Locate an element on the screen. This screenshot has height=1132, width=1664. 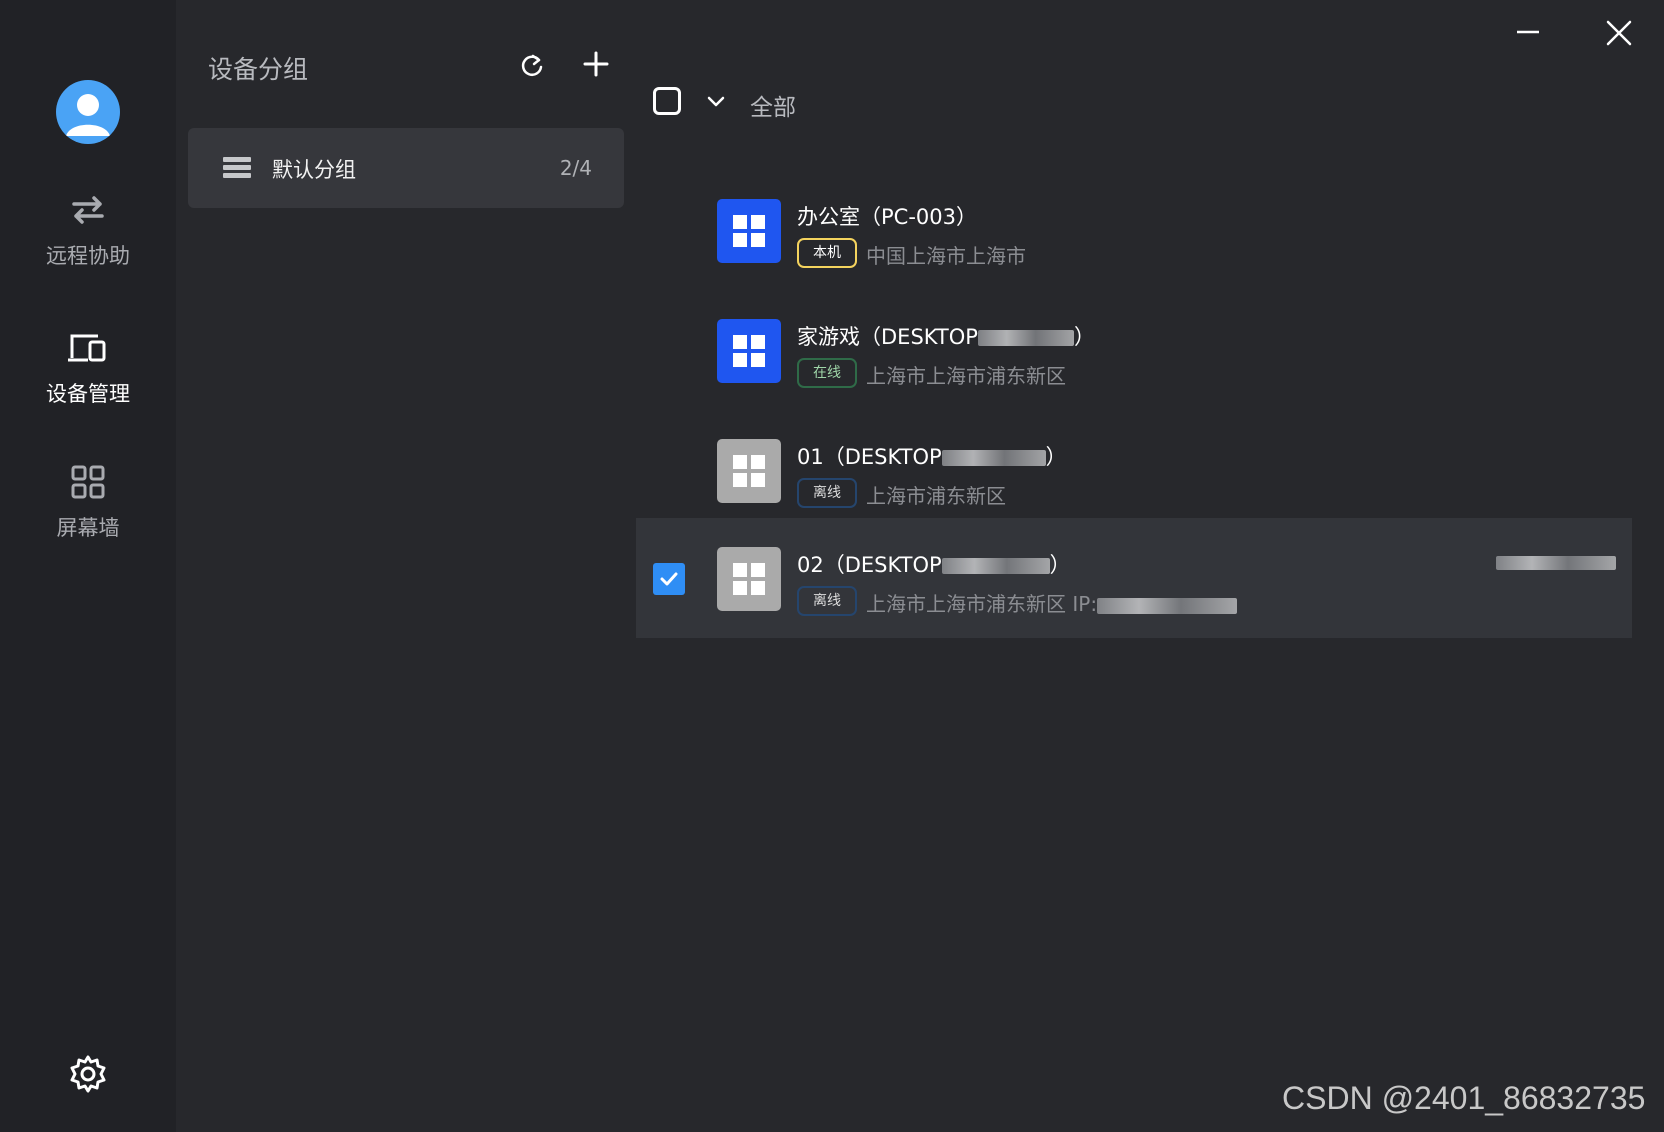
device-row: 01（DESKTOP） 离线 上海市浦东新区 is located at coordinates (1134, 470).